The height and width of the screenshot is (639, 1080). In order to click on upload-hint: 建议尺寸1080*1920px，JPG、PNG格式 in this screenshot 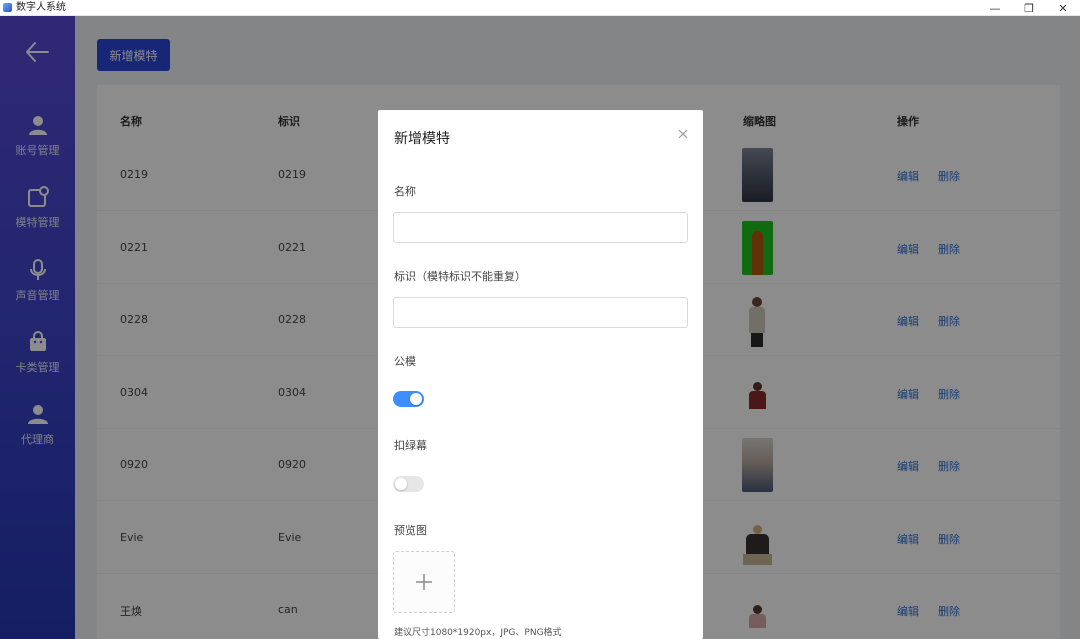, I will do `click(478, 633)`.